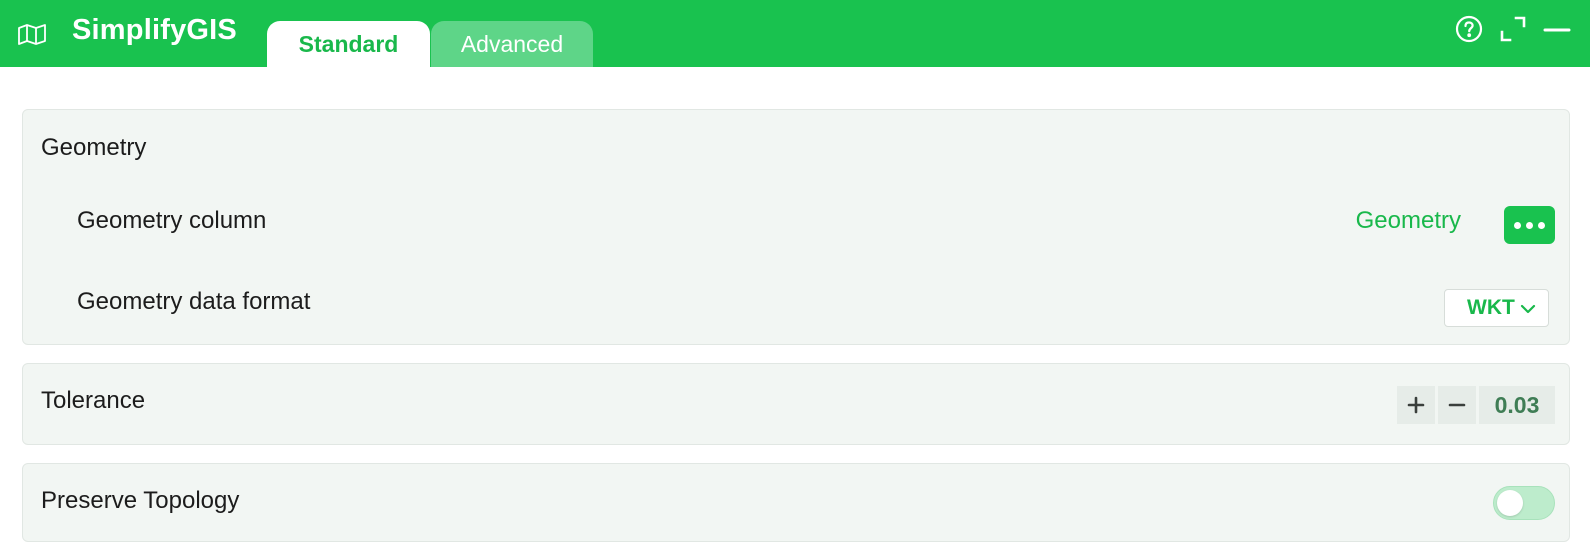 The height and width of the screenshot is (559, 1590). What do you see at coordinates (194, 301) in the screenshot?
I see `geometry-format-label: Geometry data format` at bounding box center [194, 301].